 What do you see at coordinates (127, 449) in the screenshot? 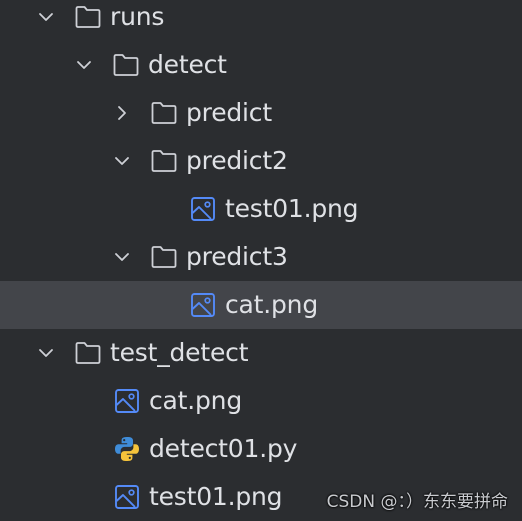
I see `python-file-icon` at bounding box center [127, 449].